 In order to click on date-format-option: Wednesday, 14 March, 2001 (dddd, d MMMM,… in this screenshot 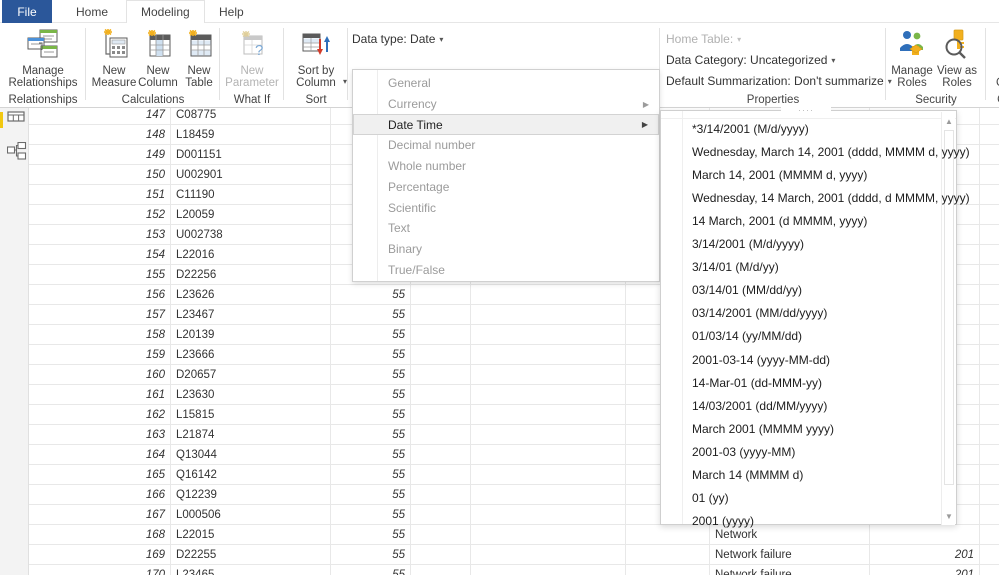, I will do `click(816, 197)`.